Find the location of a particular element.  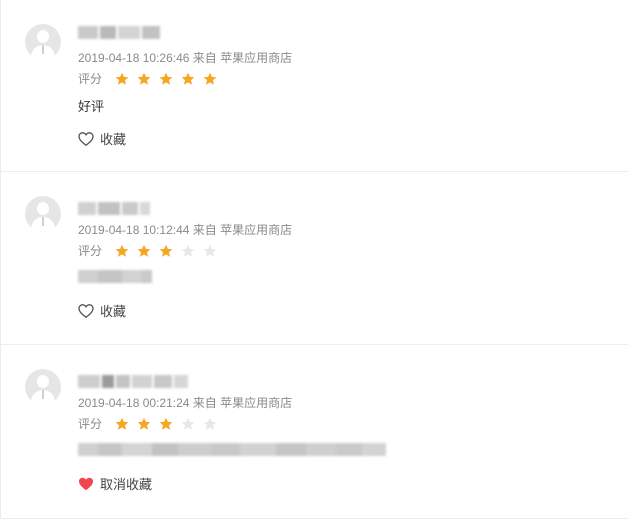

review-meta: 2019-04-18 10:26:46 来自 苹果应用商店 is located at coordinates (185, 58).